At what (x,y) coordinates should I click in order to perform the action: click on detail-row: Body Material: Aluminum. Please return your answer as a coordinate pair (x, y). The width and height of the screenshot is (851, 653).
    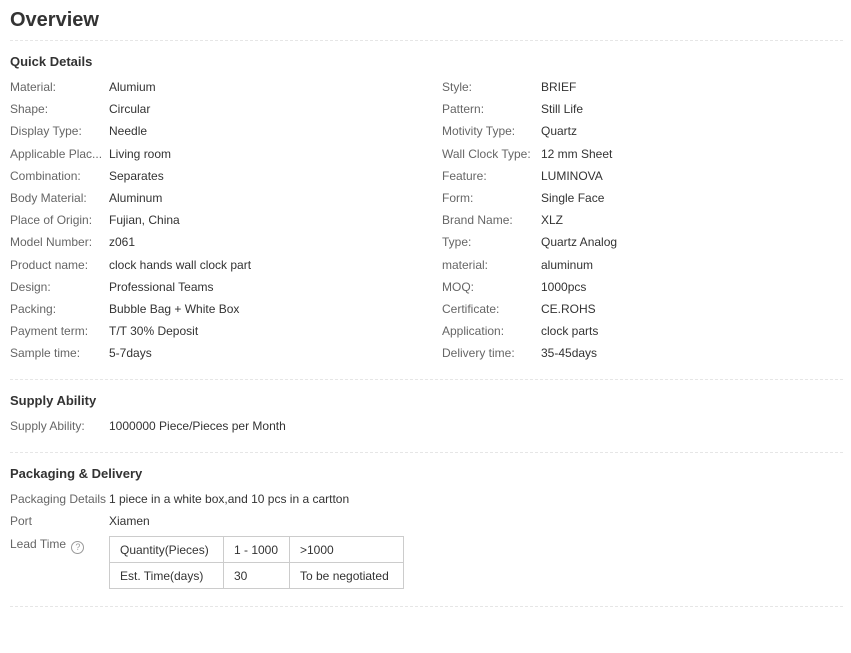
    Looking at the image, I should click on (210, 198).